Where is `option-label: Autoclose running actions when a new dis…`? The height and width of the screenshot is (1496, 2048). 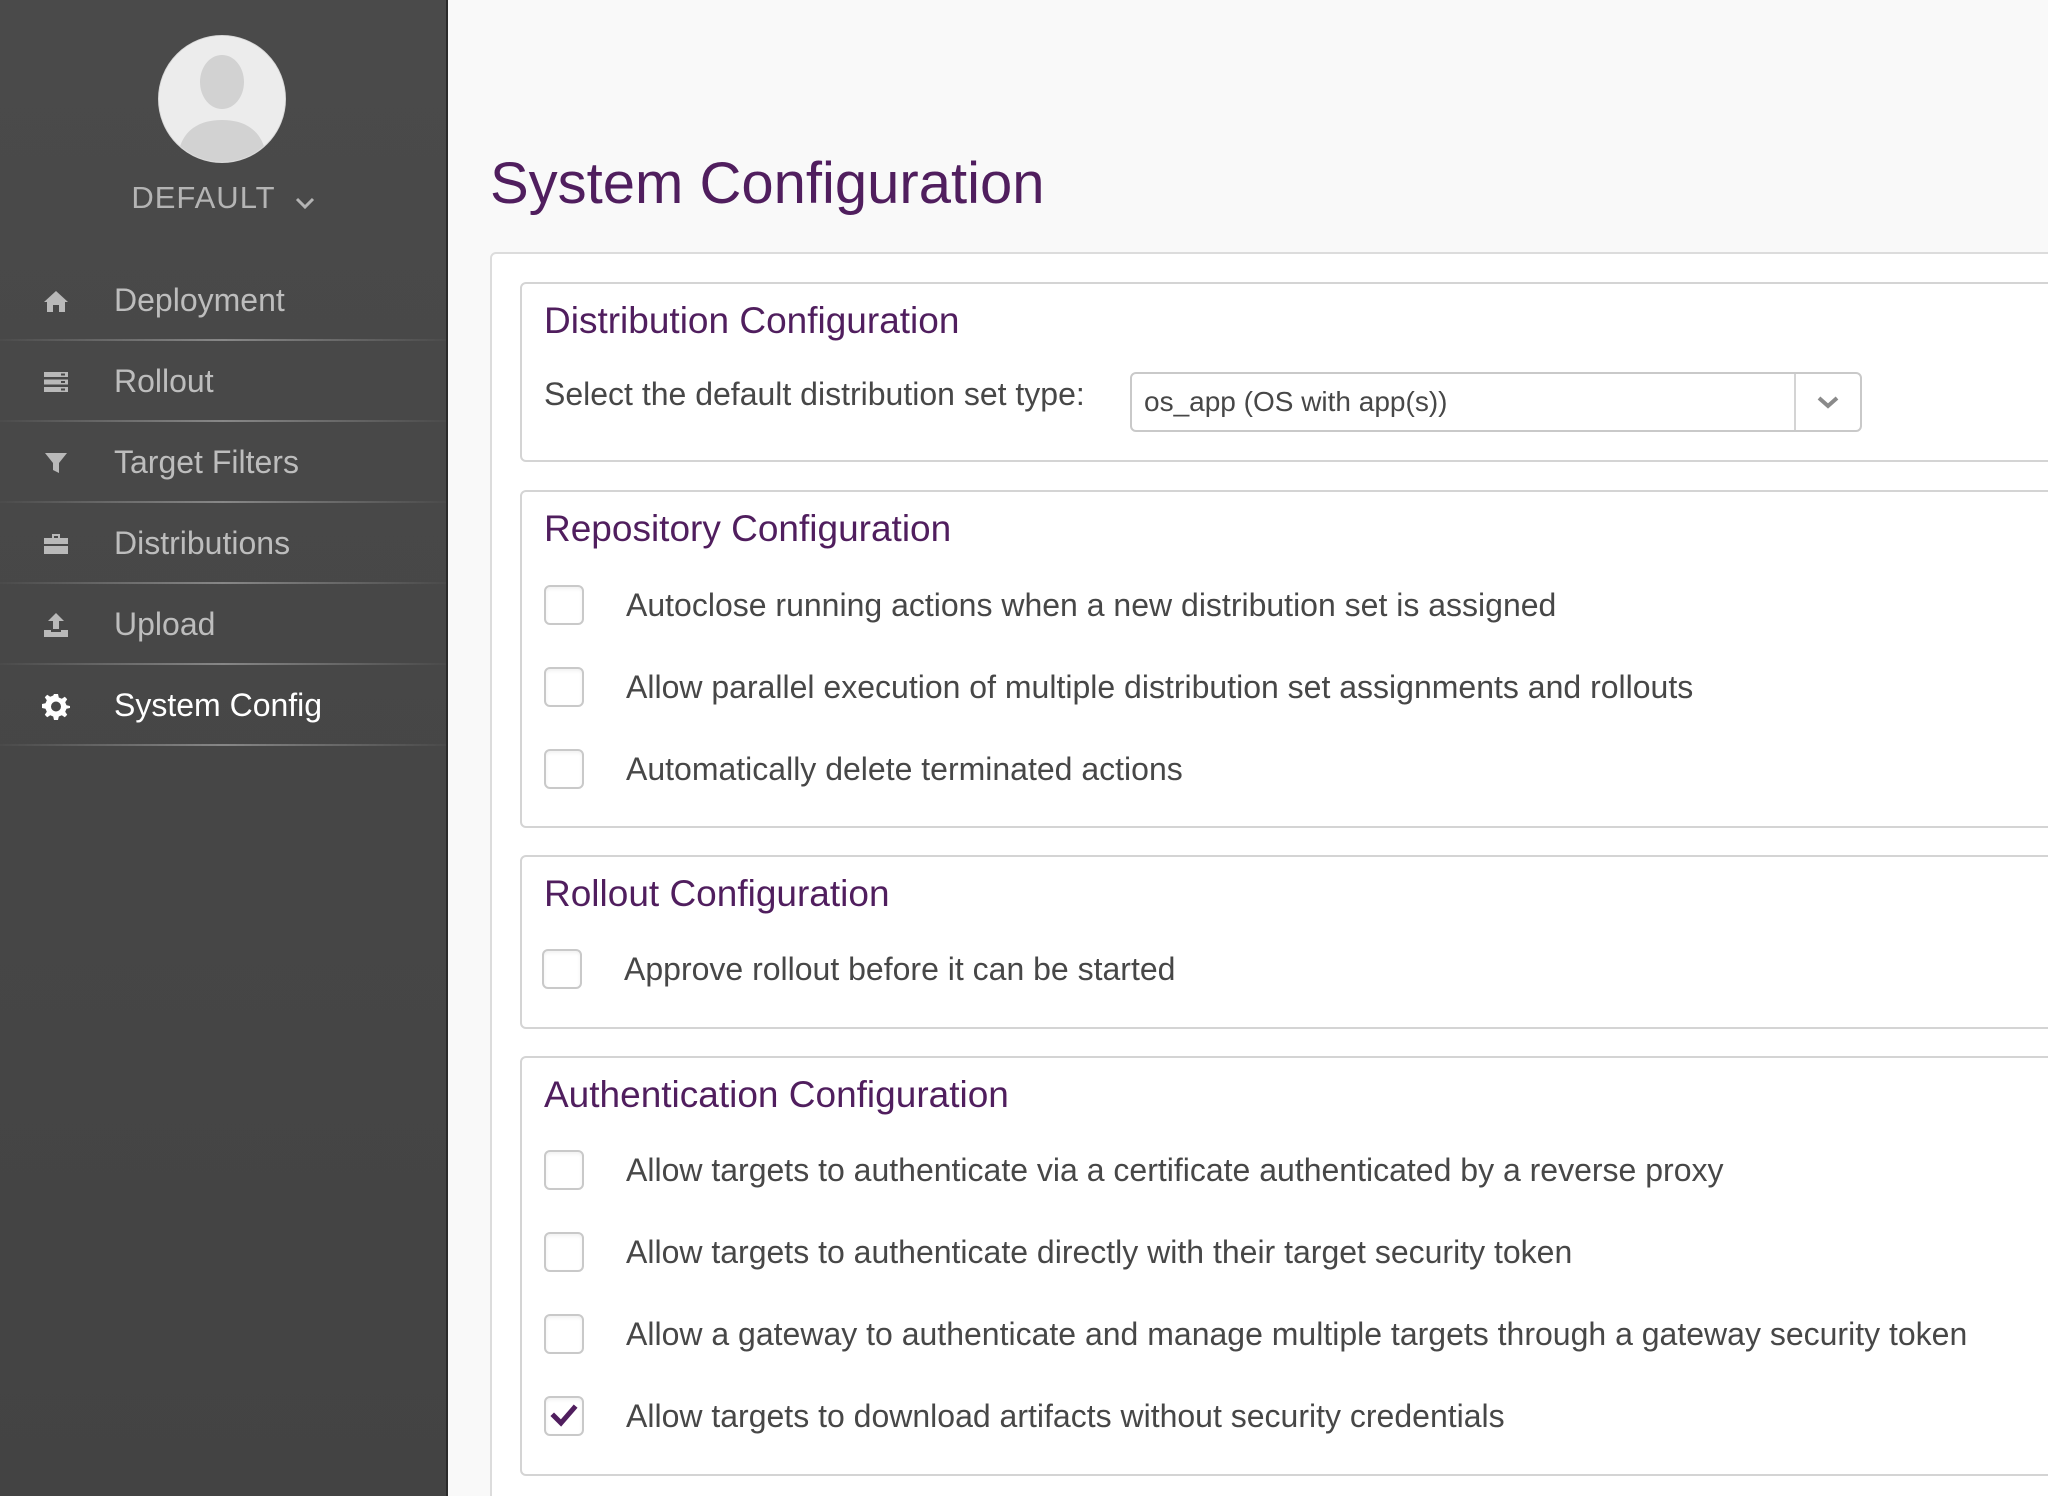 option-label: Autoclose running actions when a new dis… is located at coordinates (1091, 604).